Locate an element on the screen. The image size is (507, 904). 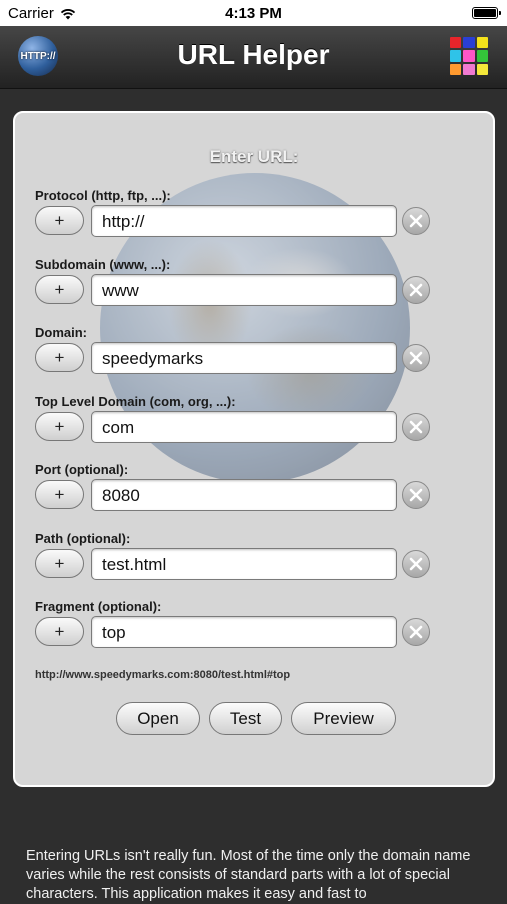
more-apps-icon is located at coordinates (469, 56).